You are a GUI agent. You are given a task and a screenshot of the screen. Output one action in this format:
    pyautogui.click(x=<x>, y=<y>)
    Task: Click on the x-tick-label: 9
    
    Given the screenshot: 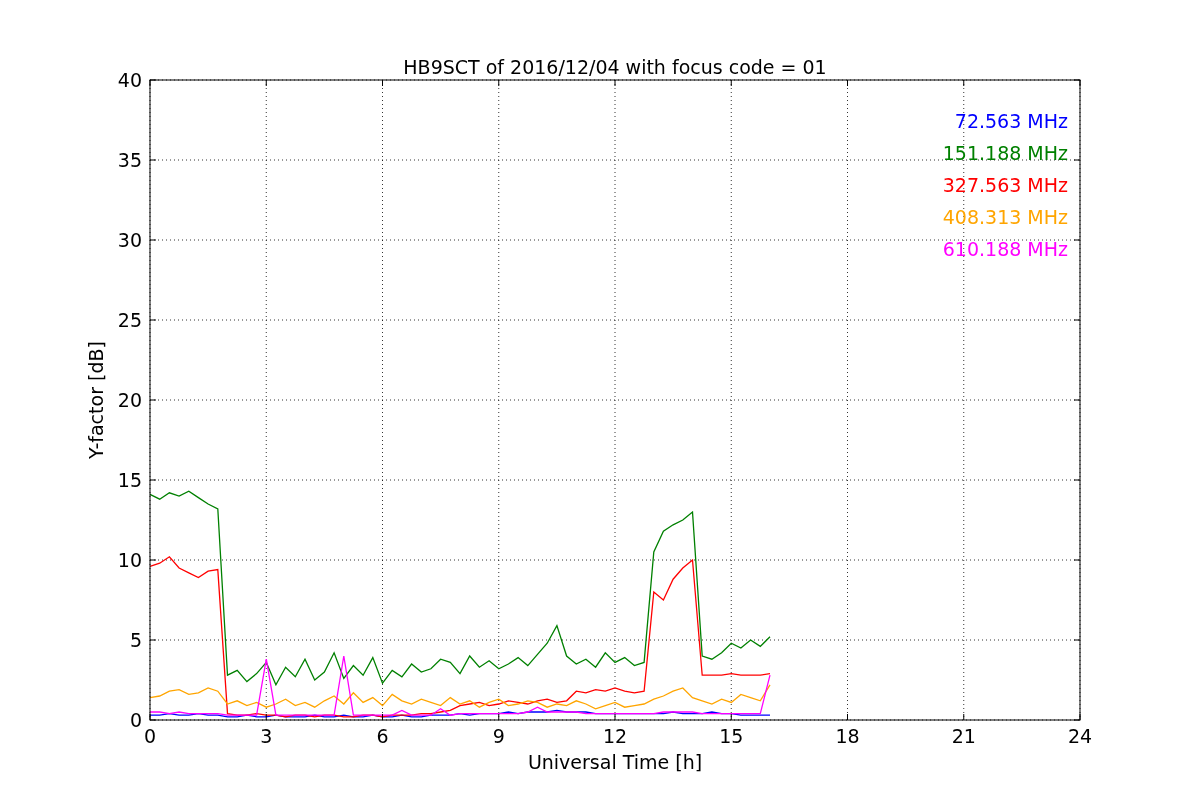 What is the action you would take?
    pyautogui.click(x=498, y=736)
    